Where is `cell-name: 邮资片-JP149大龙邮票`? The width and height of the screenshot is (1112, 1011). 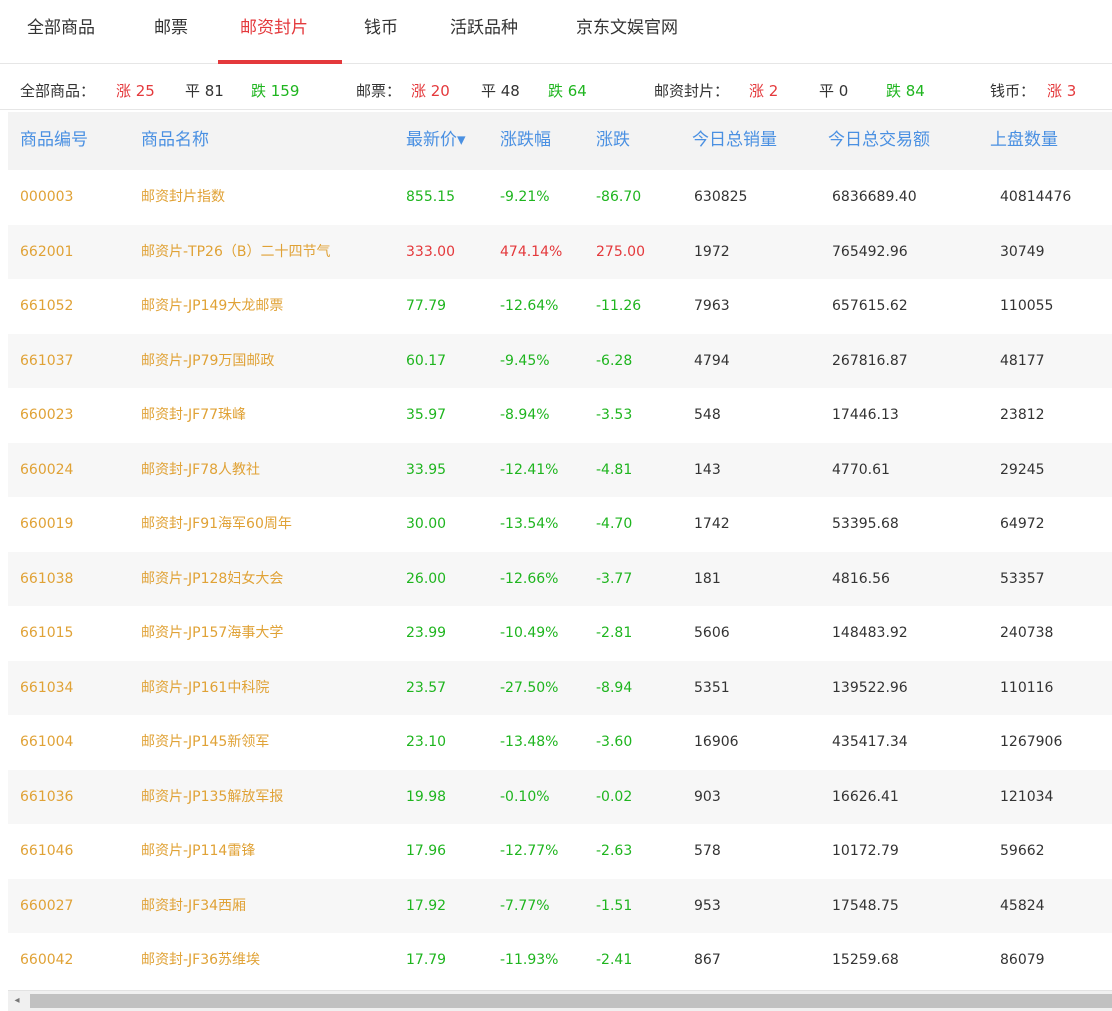
cell-name: 邮资片-JP149大龙邮票 is located at coordinates (212, 306).